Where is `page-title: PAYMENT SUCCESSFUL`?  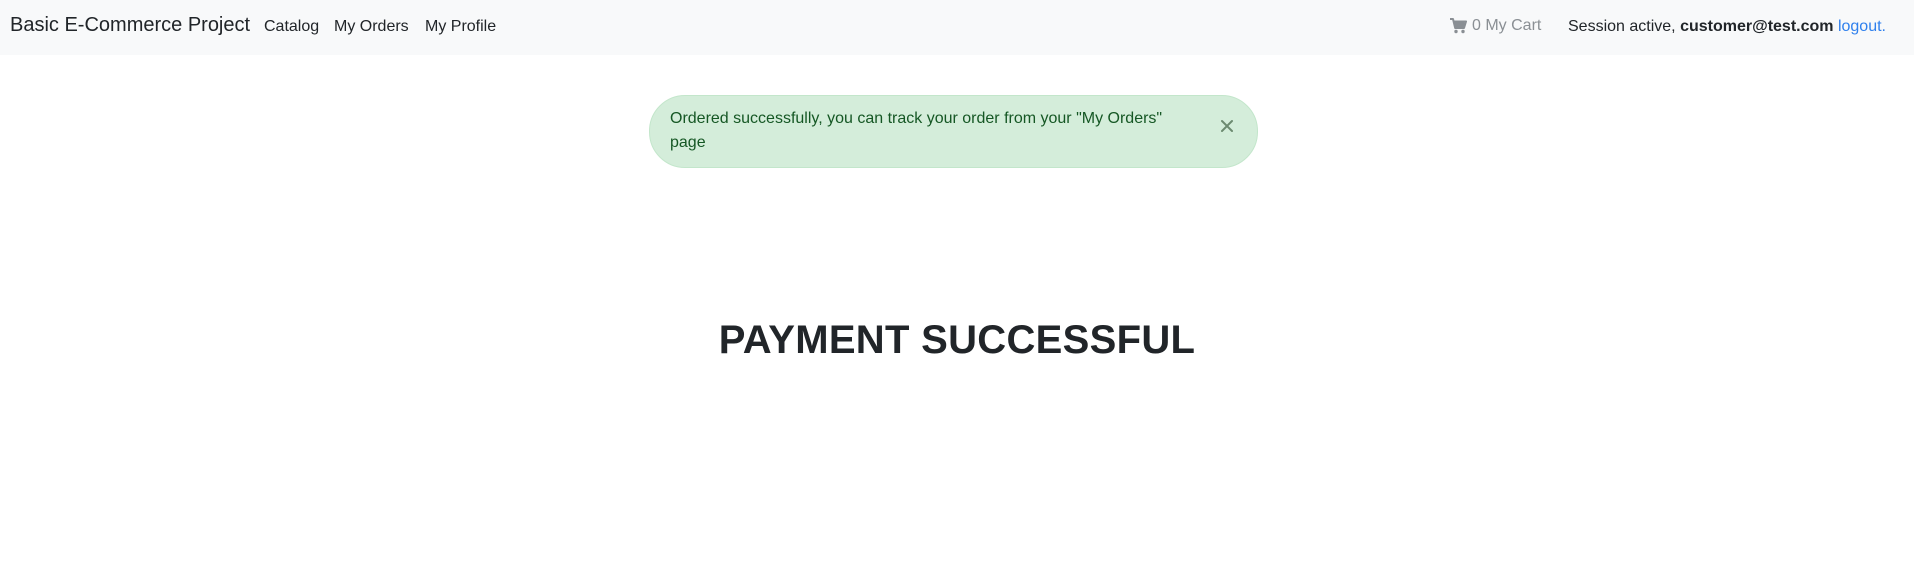 page-title: PAYMENT SUCCESSFUL is located at coordinates (957, 340).